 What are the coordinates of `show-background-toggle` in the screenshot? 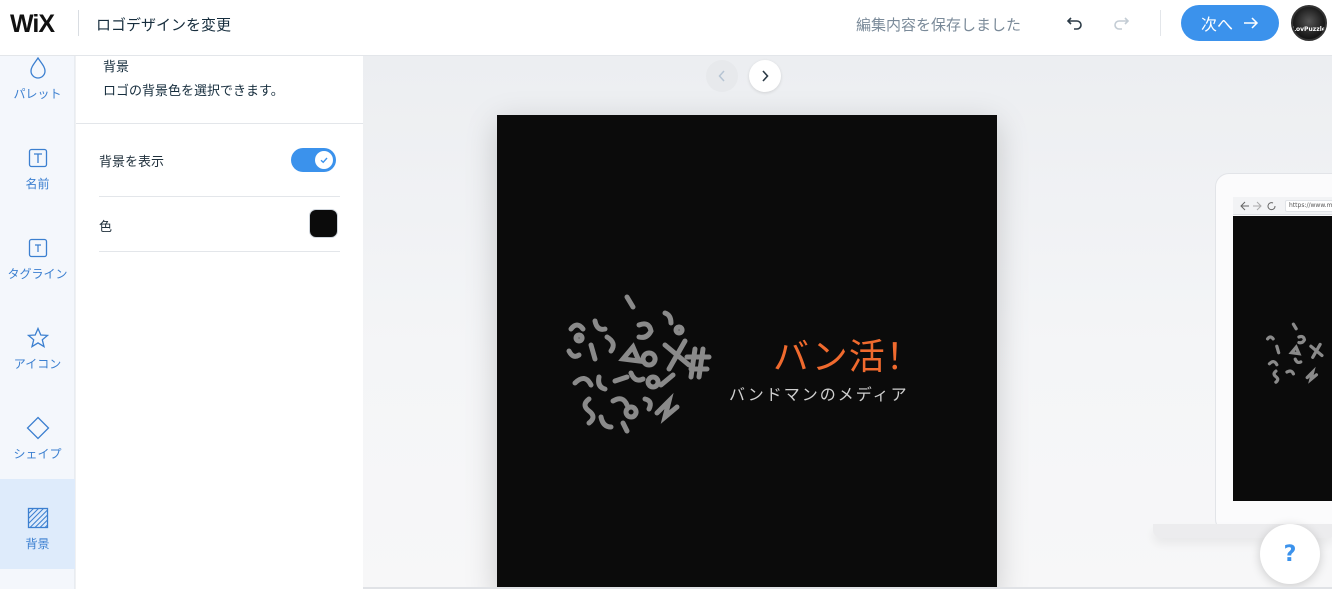 It's located at (313, 160).